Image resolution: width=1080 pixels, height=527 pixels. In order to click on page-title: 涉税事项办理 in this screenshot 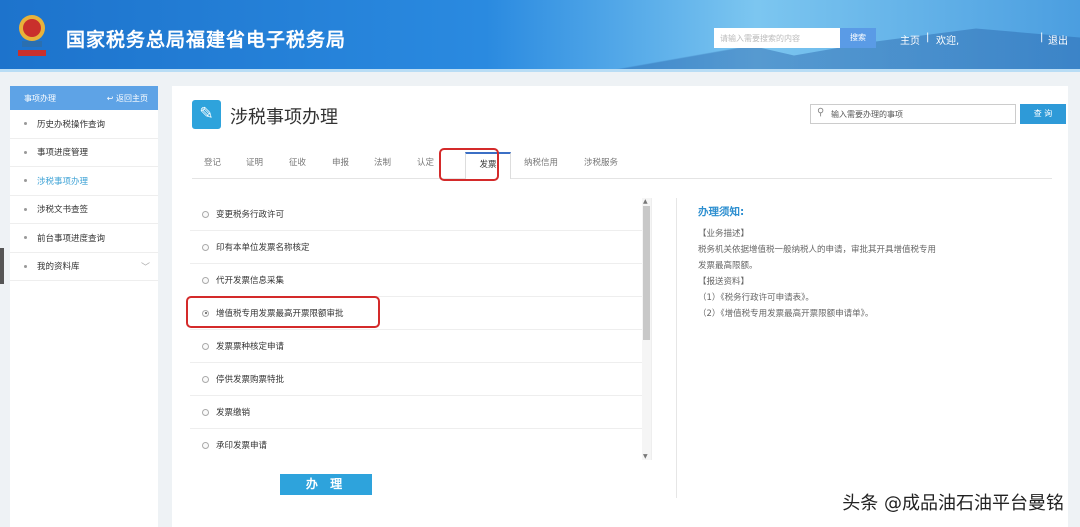, I will do `click(284, 117)`.